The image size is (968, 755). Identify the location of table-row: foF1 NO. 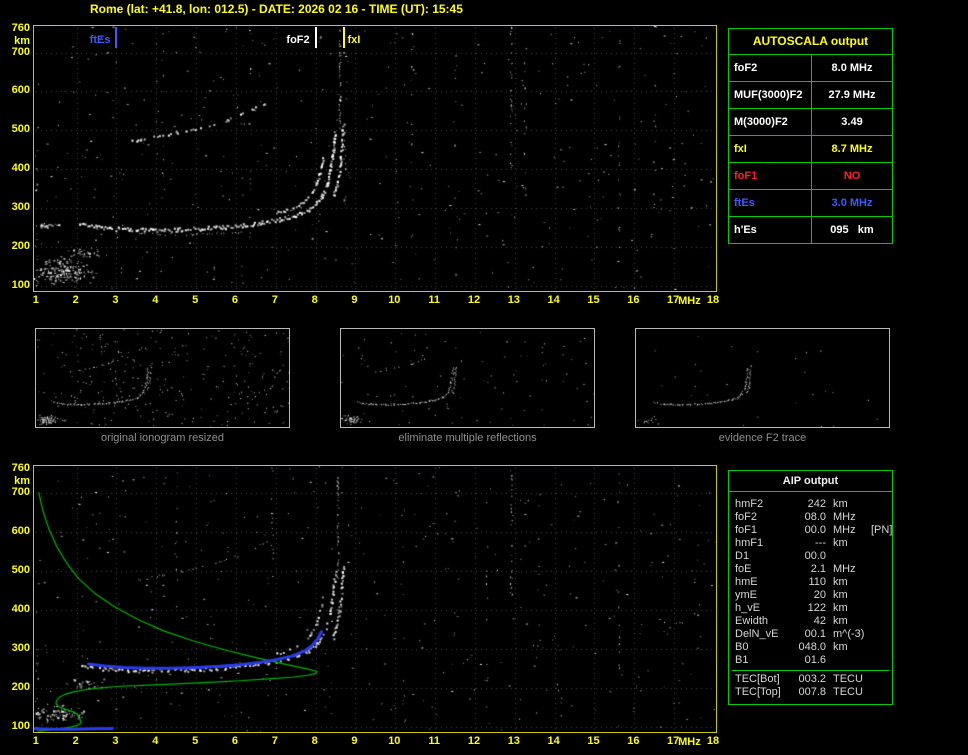
(810, 176).